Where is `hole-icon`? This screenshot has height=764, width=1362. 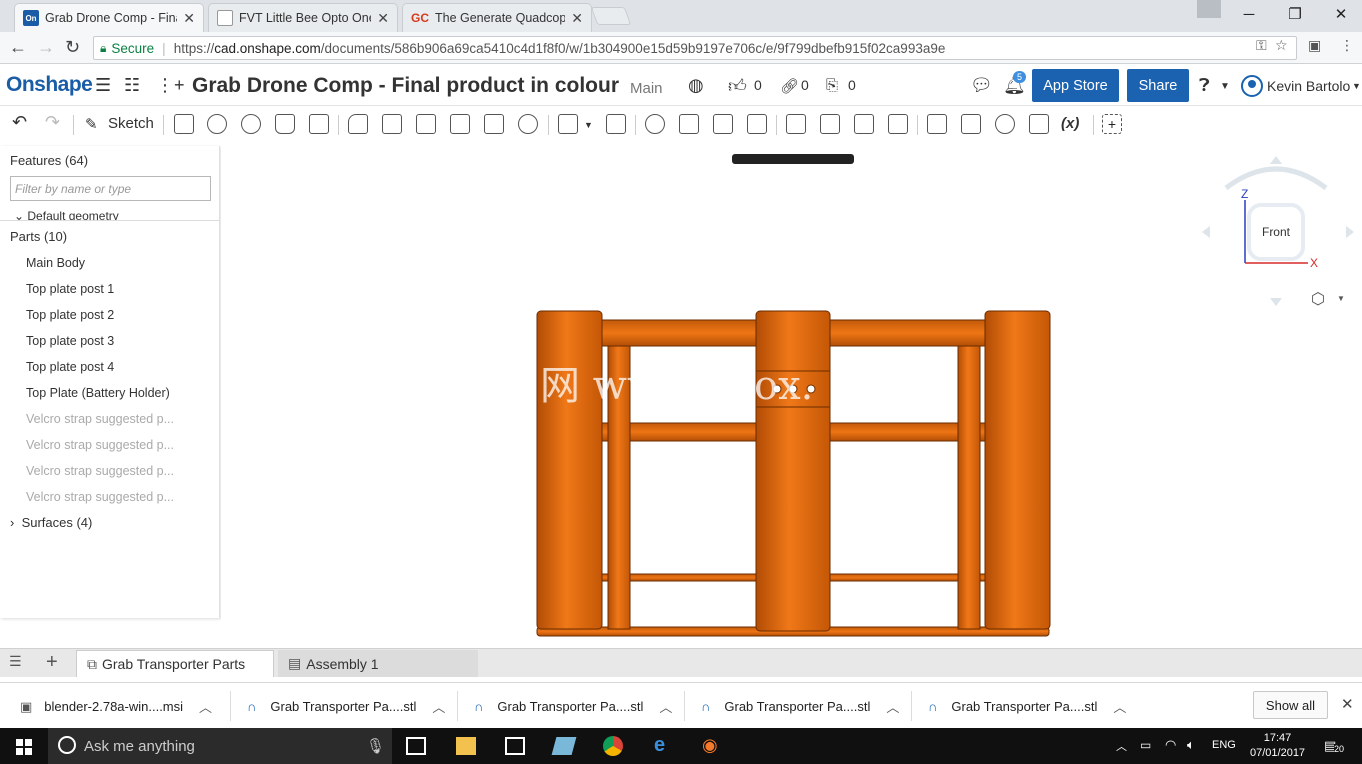
hole-icon is located at coordinates (528, 124).